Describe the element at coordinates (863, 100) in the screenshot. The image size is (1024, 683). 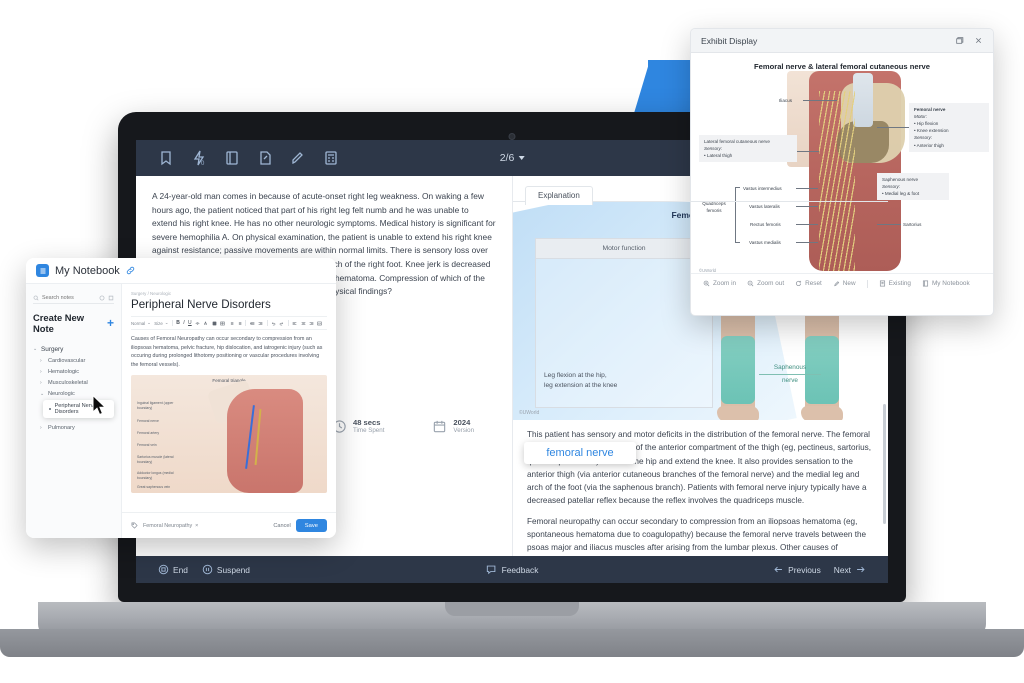
I see `lumbar-spine` at that location.